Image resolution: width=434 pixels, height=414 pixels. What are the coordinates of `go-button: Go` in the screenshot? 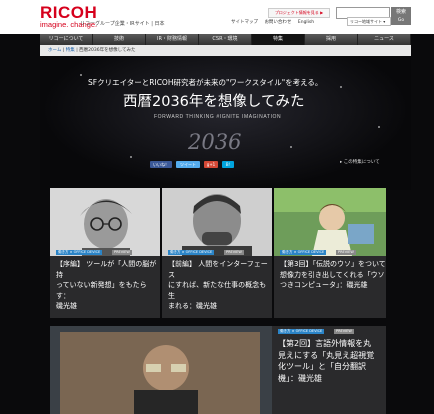 It's located at (401, 21).